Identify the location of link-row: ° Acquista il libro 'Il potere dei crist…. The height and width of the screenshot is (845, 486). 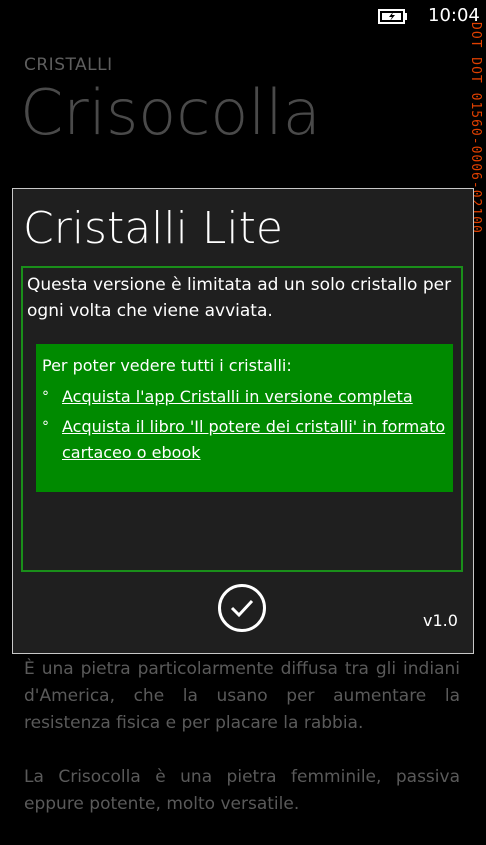
(244, 440).